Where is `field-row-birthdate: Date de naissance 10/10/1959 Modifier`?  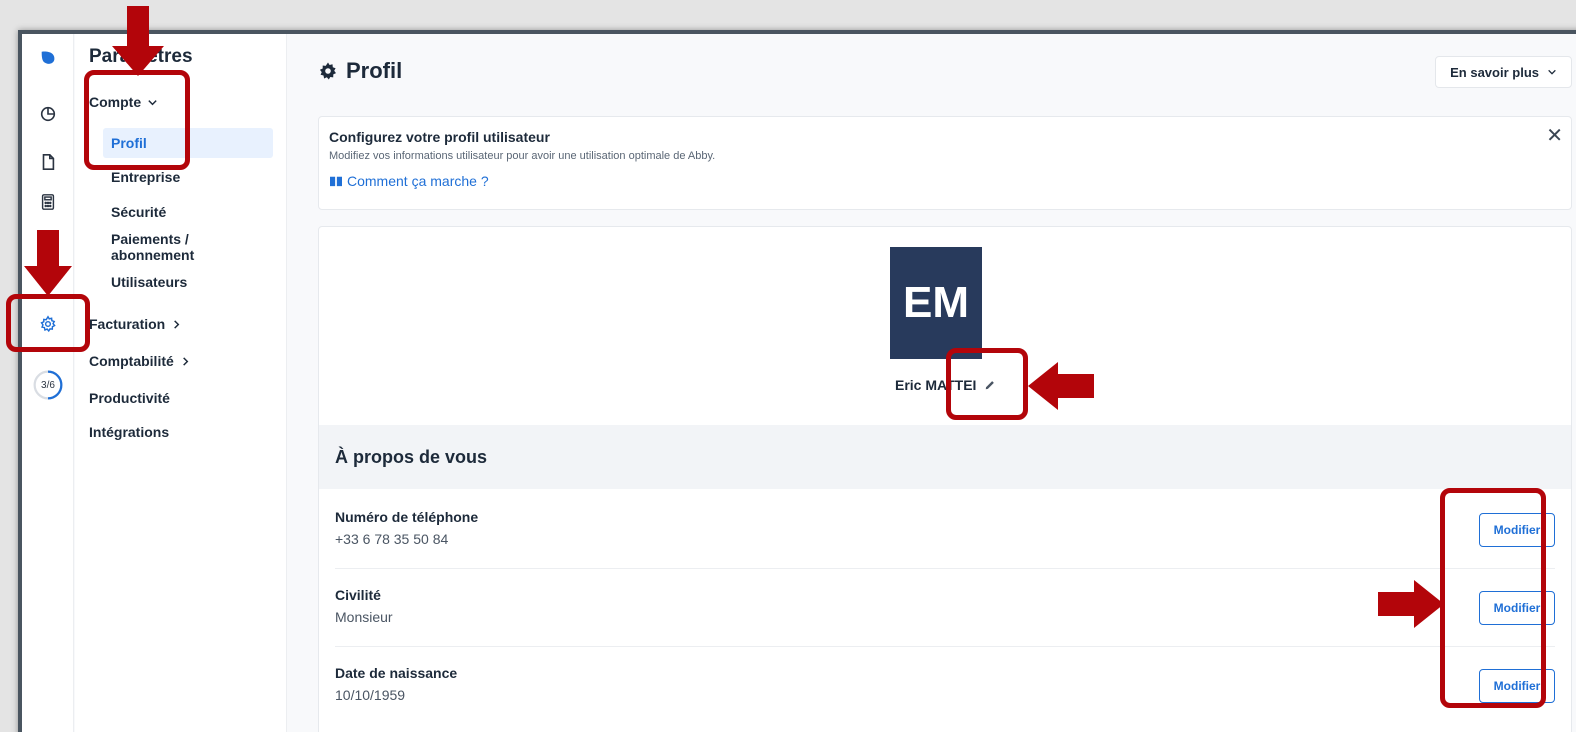
field-row-birthdate: Date de naissance 10/10/1959 Modifier is located at coordinates (945, 686).